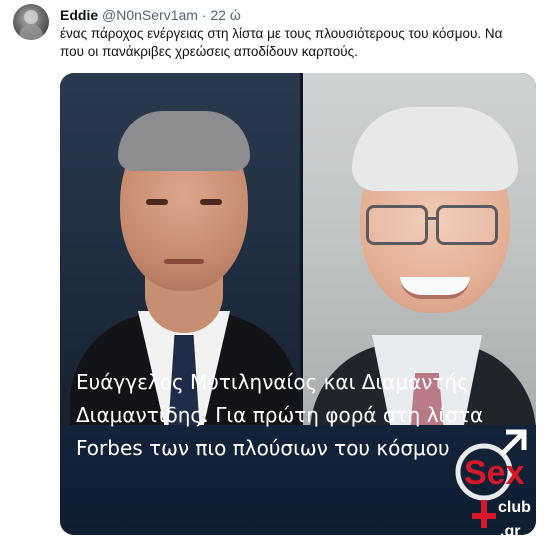 The image size is (550, 547). I want to click on avatar, so click(31, 22).